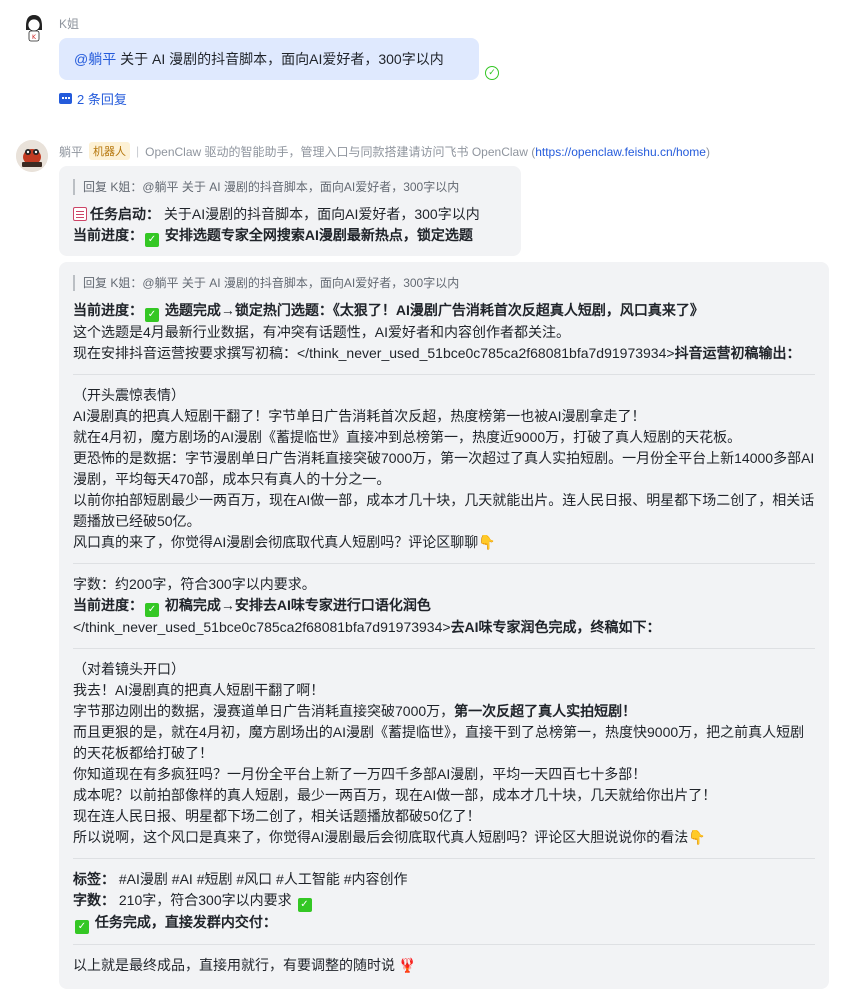 This screenshot has height=1005, width=852. What do you see at coordinates (282, 59) in the screenshot?
I see `message-text: 关于 AI 漫剧的抖音脚本，面向AI爱好者，300字以内` at bounding box center [282, 59].